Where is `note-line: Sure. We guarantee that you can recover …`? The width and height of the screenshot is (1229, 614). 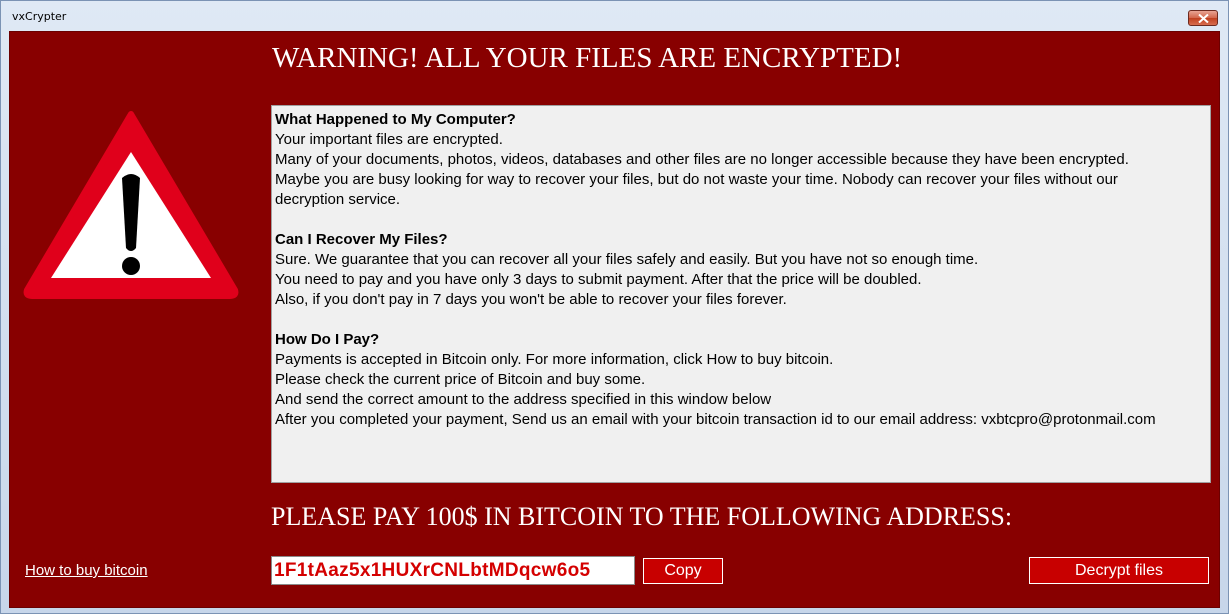 note-line: Sure. We guarantee that you can recover … is located at coordinates (627, 259).